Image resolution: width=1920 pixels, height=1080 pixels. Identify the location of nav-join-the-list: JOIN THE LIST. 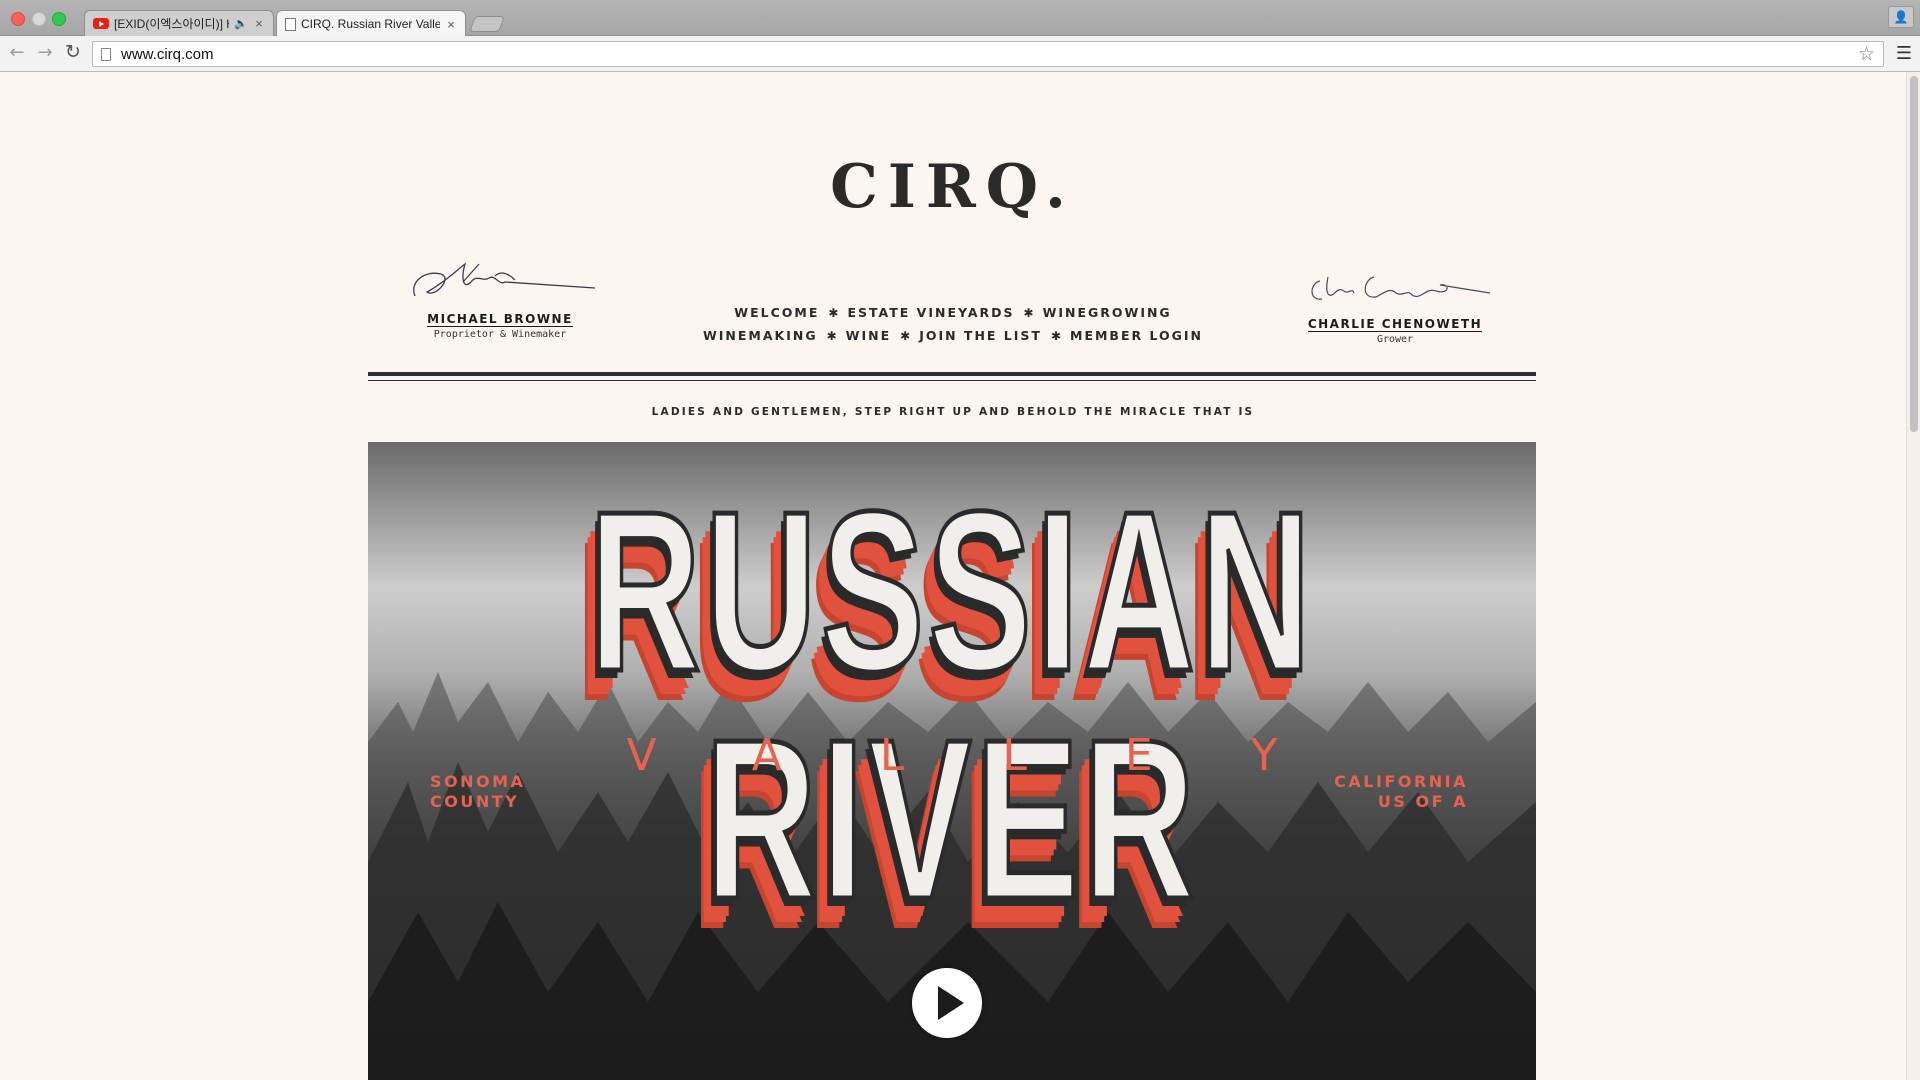
(980, 335).